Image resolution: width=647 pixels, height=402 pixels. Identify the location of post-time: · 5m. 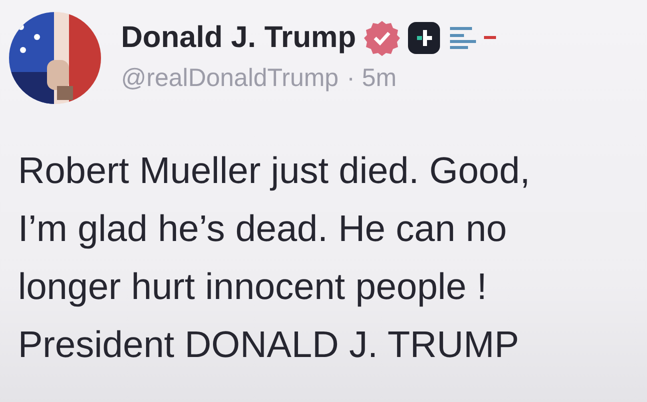
(371, 78).